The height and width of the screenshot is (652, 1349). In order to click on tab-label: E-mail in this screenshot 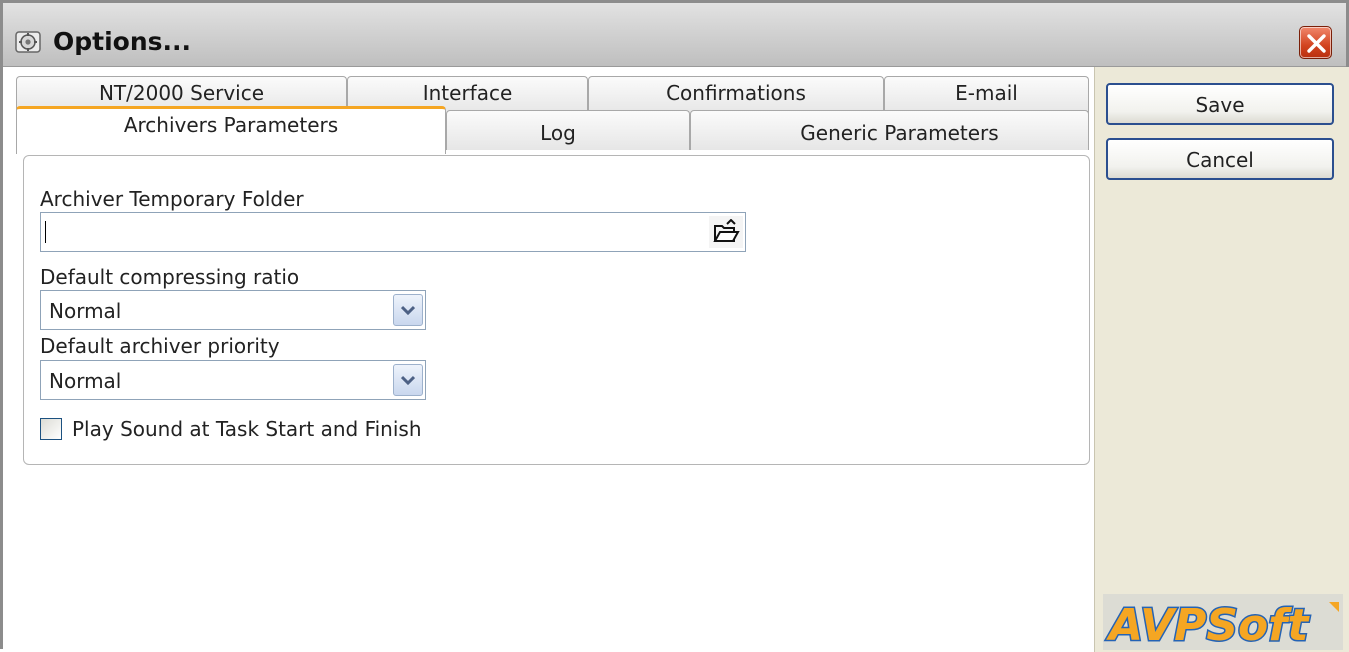, I will do `click(986, 93)`.